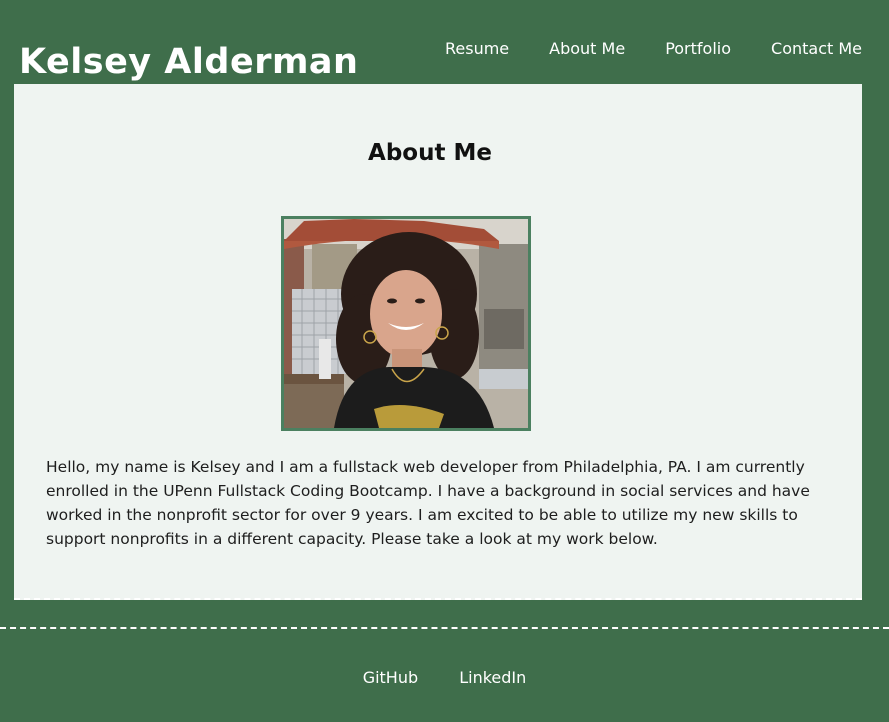  What do you see at coordinates (816, 49) in the screenshot?
I see `nav-link-contact-me: Contact Me` at bounding box center [816, 49].